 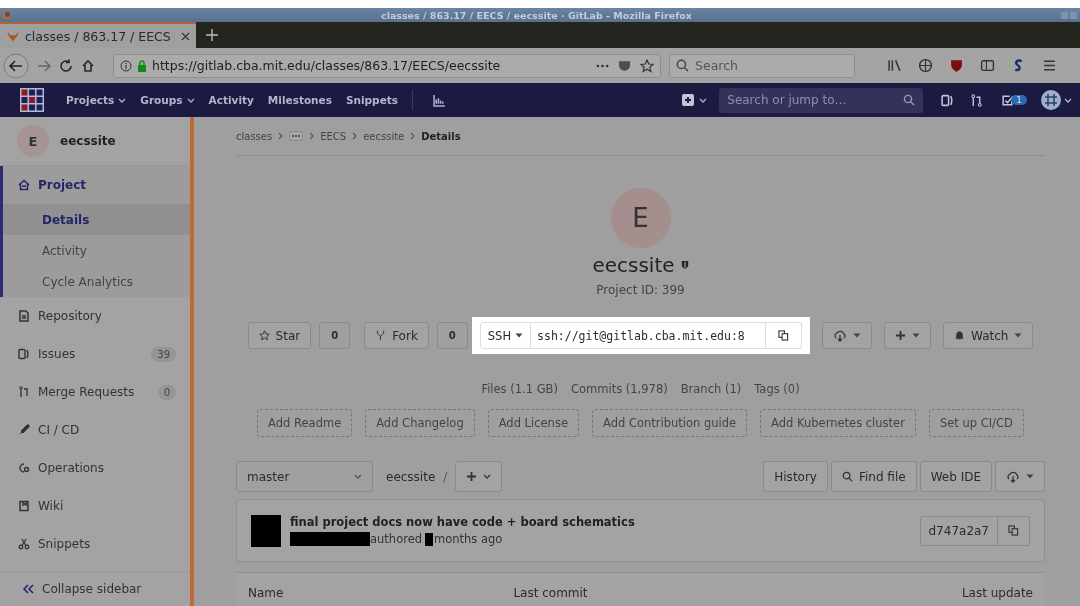 I want to click on stat-link: Commits (1,978), so click(x=619, y=389).